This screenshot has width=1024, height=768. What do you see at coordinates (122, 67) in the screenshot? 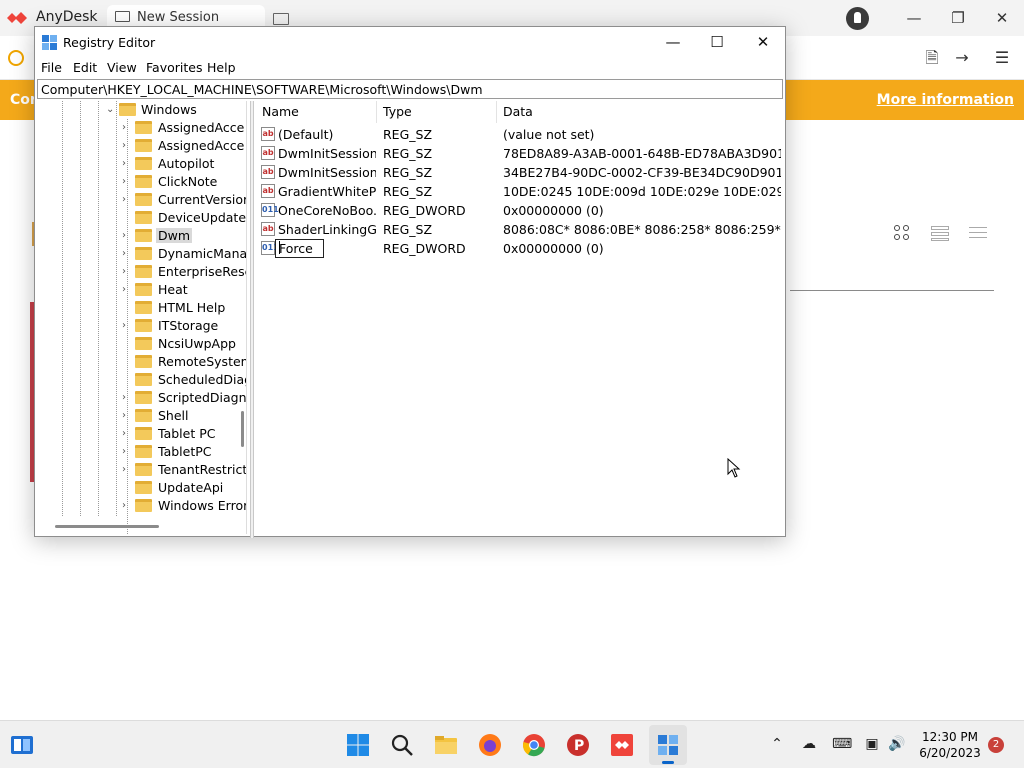
I see `menu-view: View` at bounding box center [122, 67].